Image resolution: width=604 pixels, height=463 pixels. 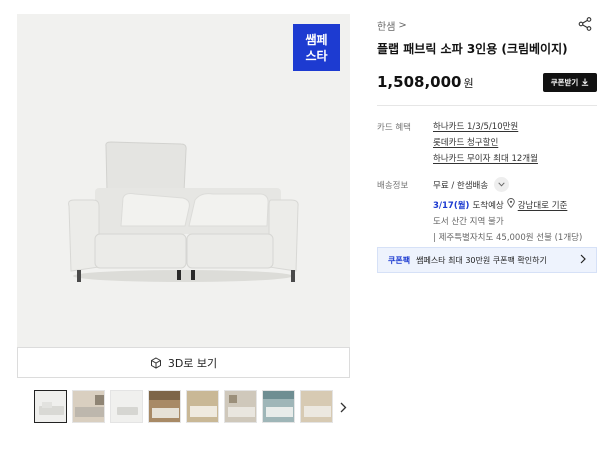 What do you see at coordinates (510, 204) in the screenshot?
I see `location-pin-icon` at bounding box center [510, 204].